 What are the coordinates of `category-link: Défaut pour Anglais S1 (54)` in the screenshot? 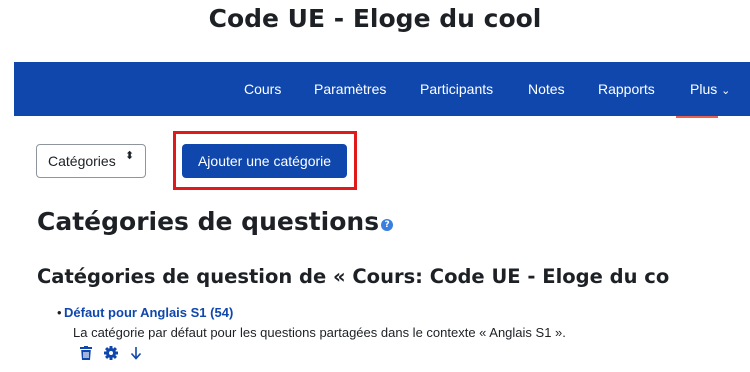 It's located at (148, 312).